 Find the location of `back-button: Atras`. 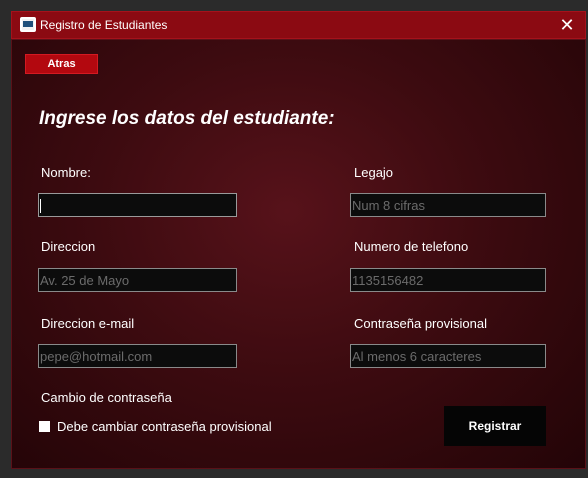

back-button: Atras is located at coordinates (61, 64).